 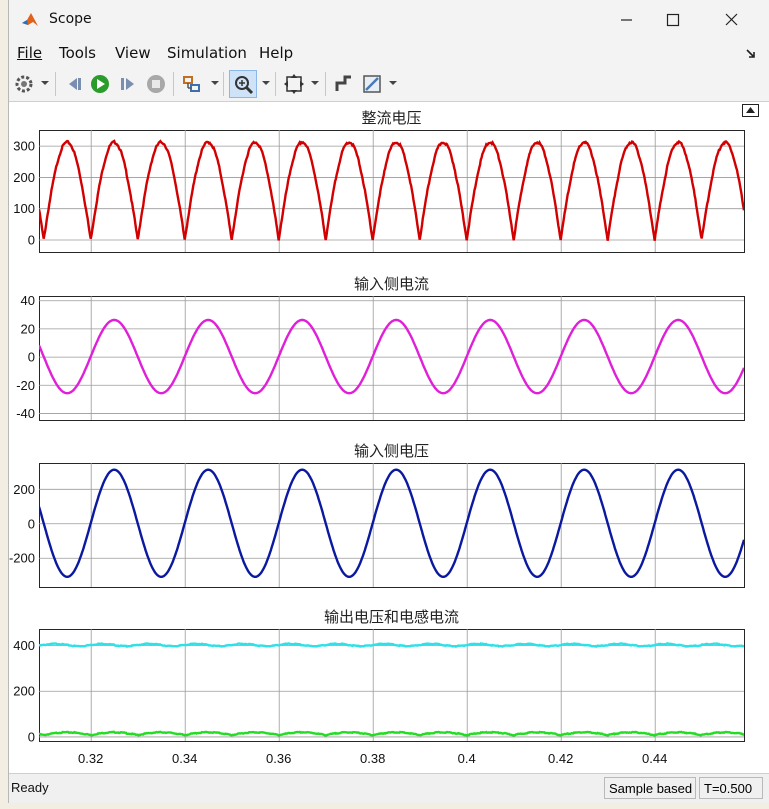 I want to click on toolbar, so click(x=389, y=84).